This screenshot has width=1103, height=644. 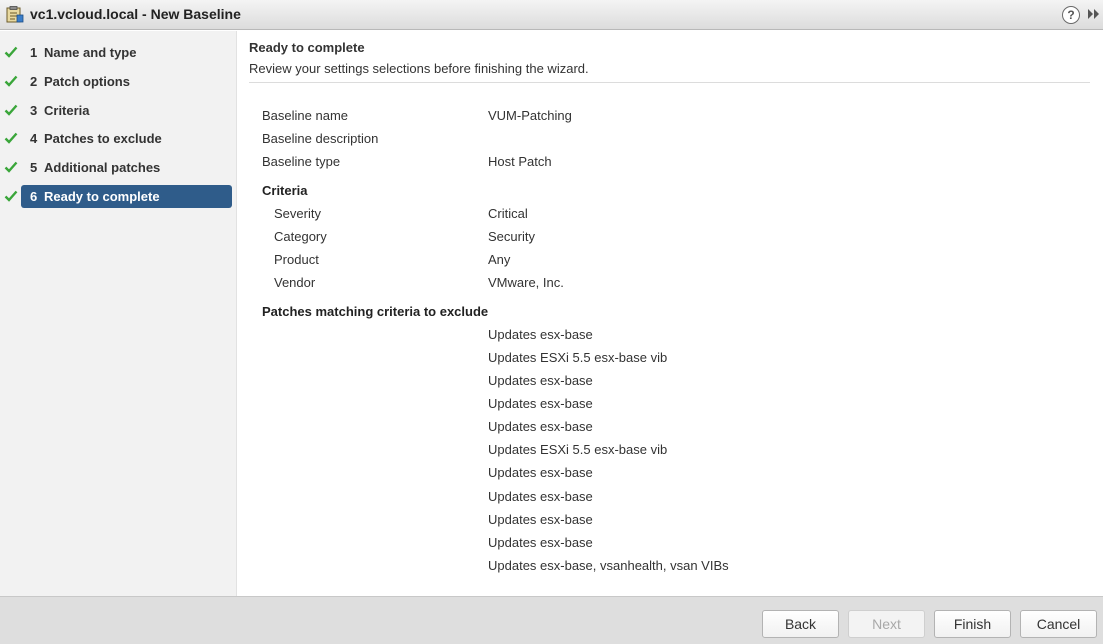 What do you see at coordinates (1094, 14) in the screenshot?
I see `double-chevron-right-icon` at bounding box center [1094, 14].